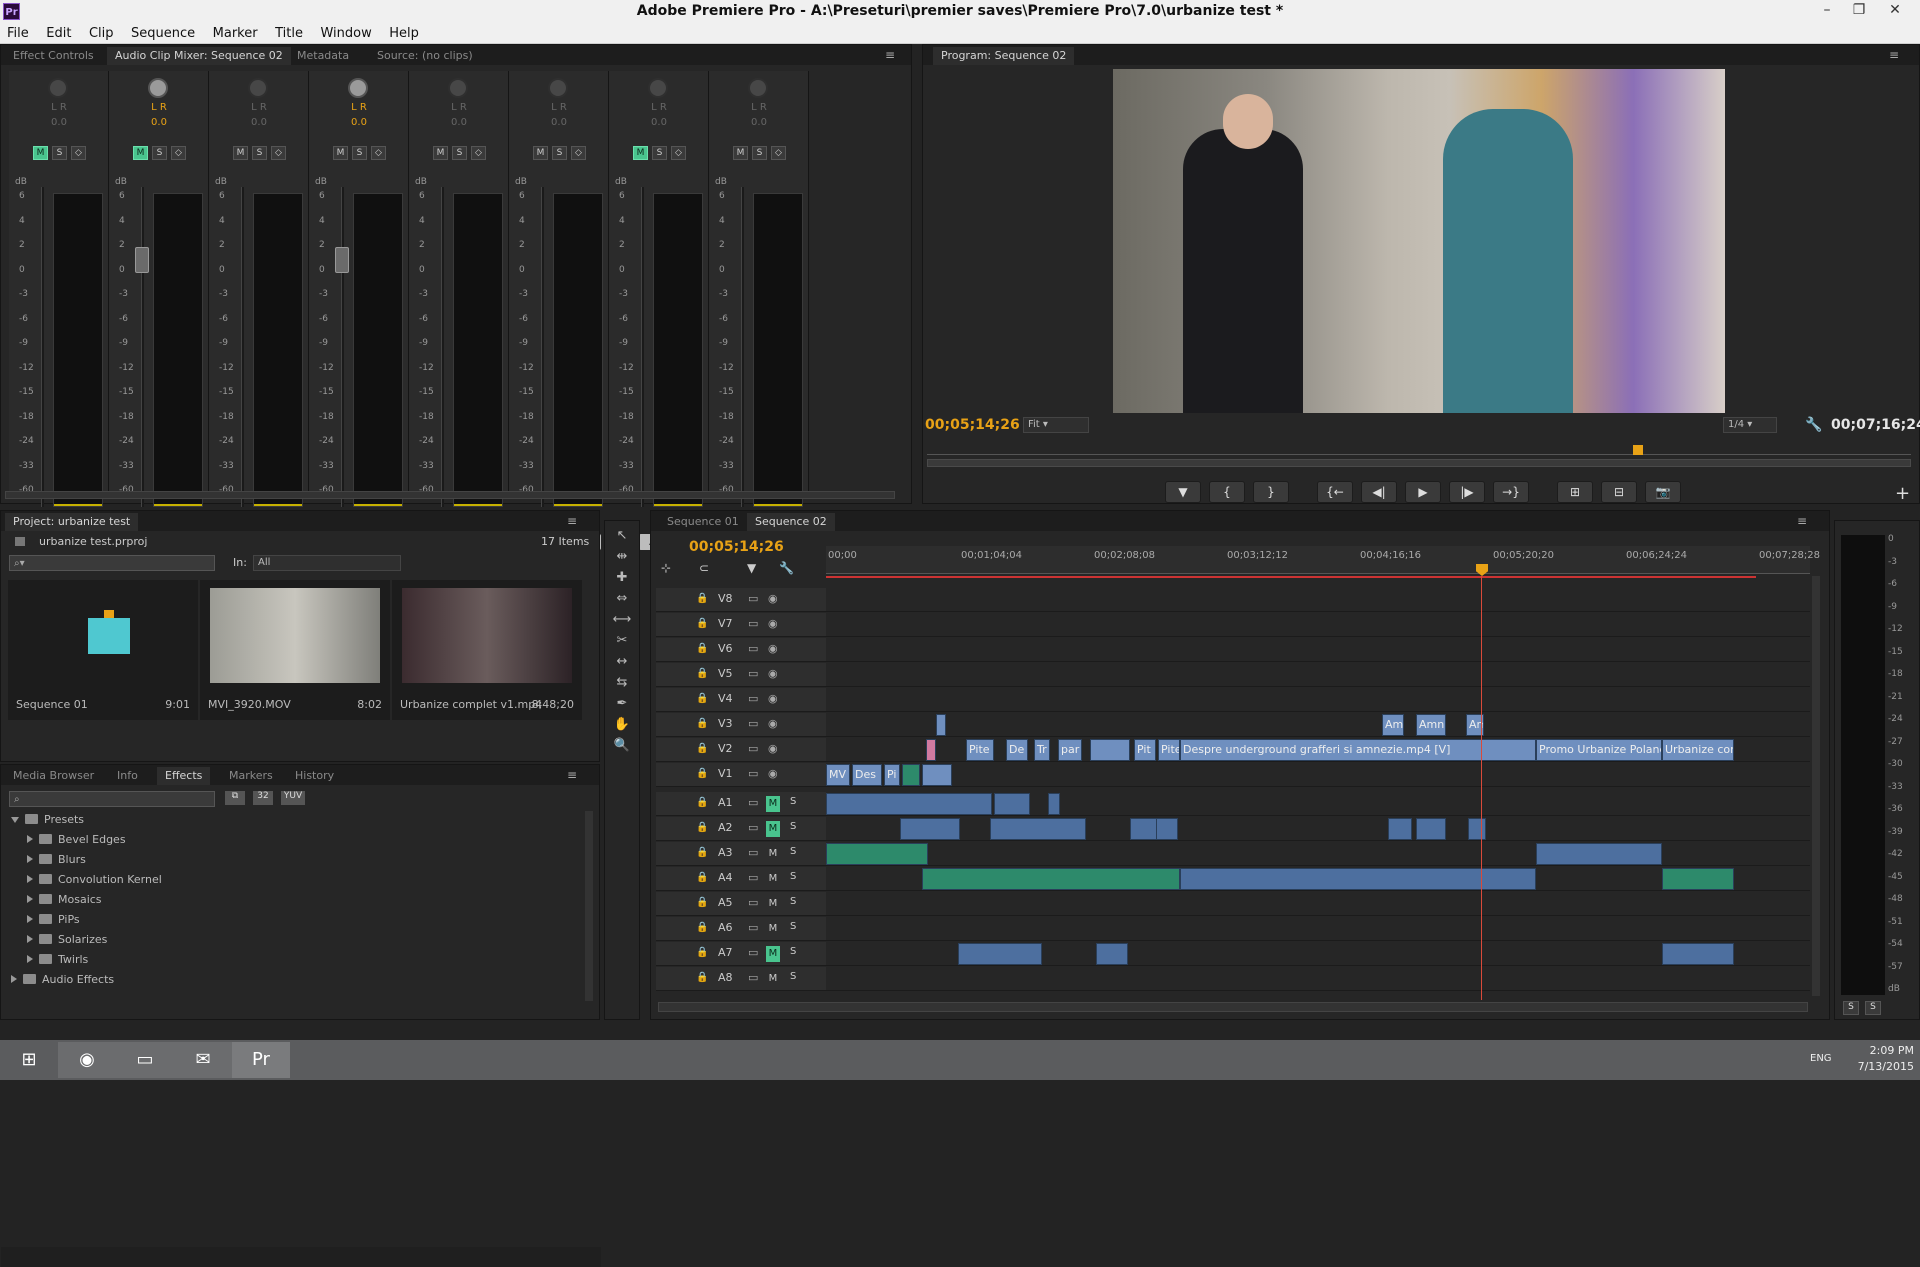 The image size is (1920, 1267). I want to click on go-to-in-button: {←, so click(1335, 492).